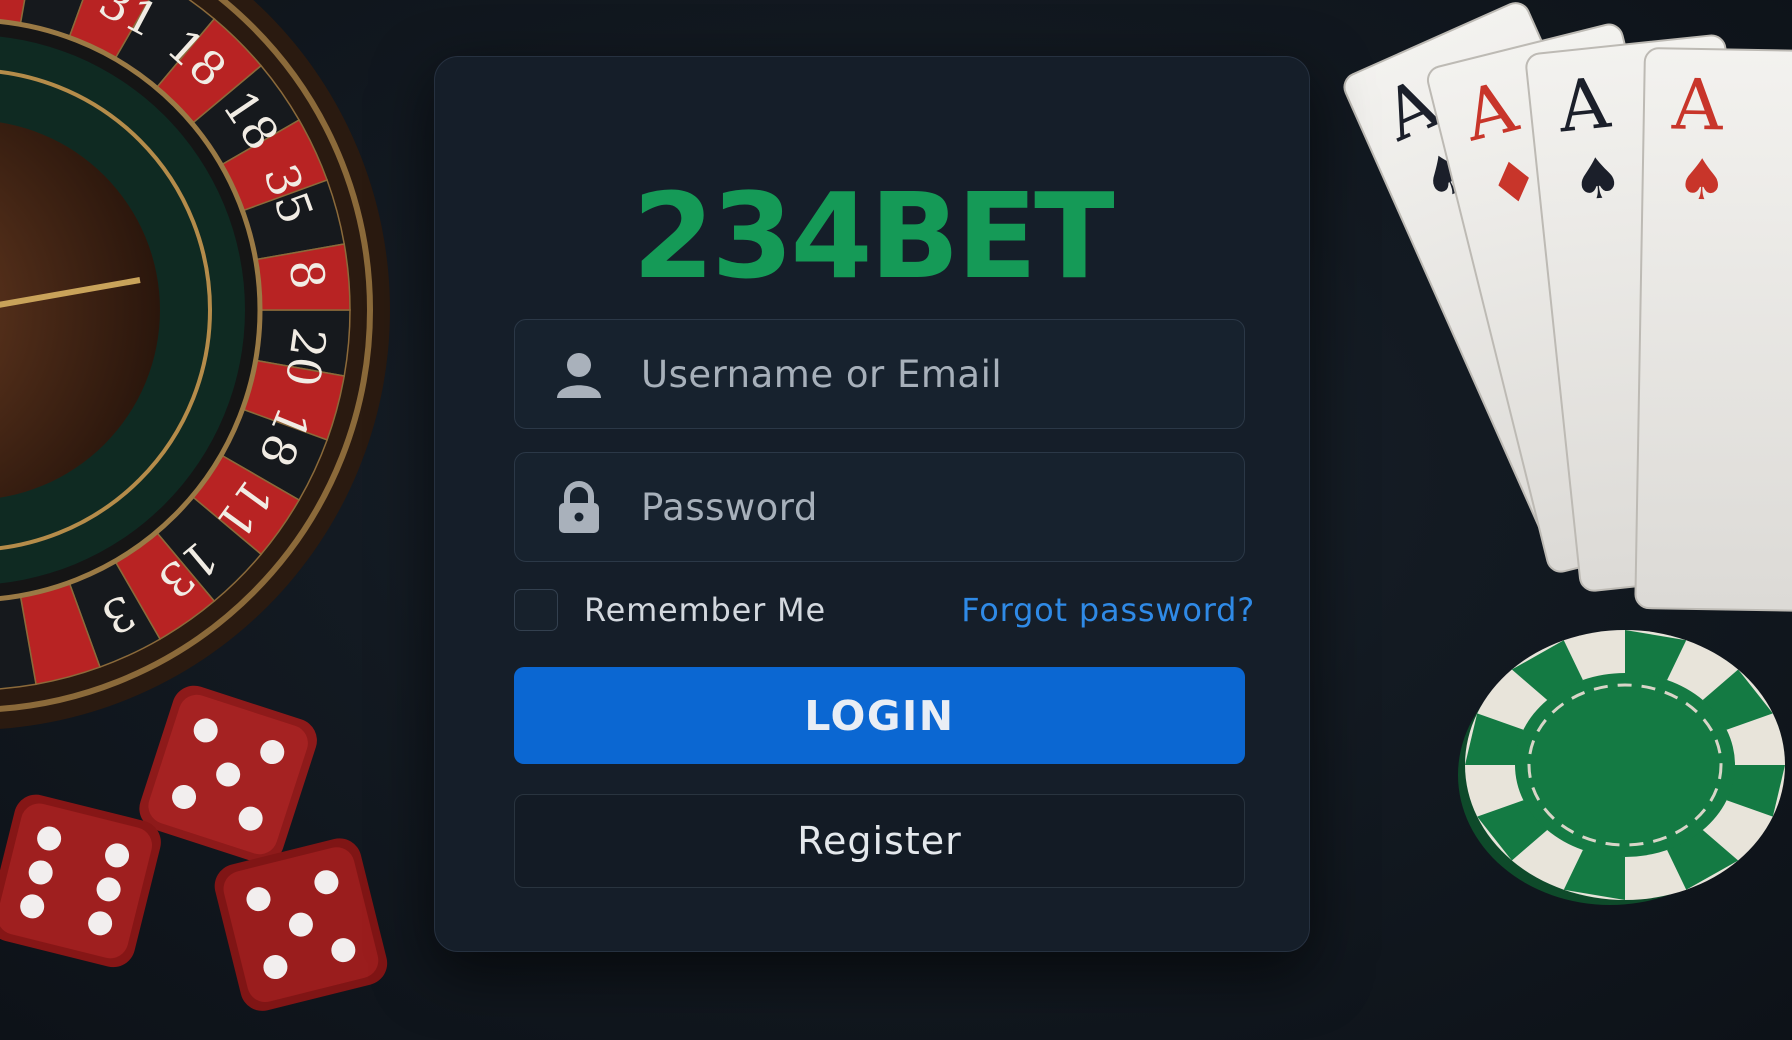  I want to click on password-field, so click(879, 507).